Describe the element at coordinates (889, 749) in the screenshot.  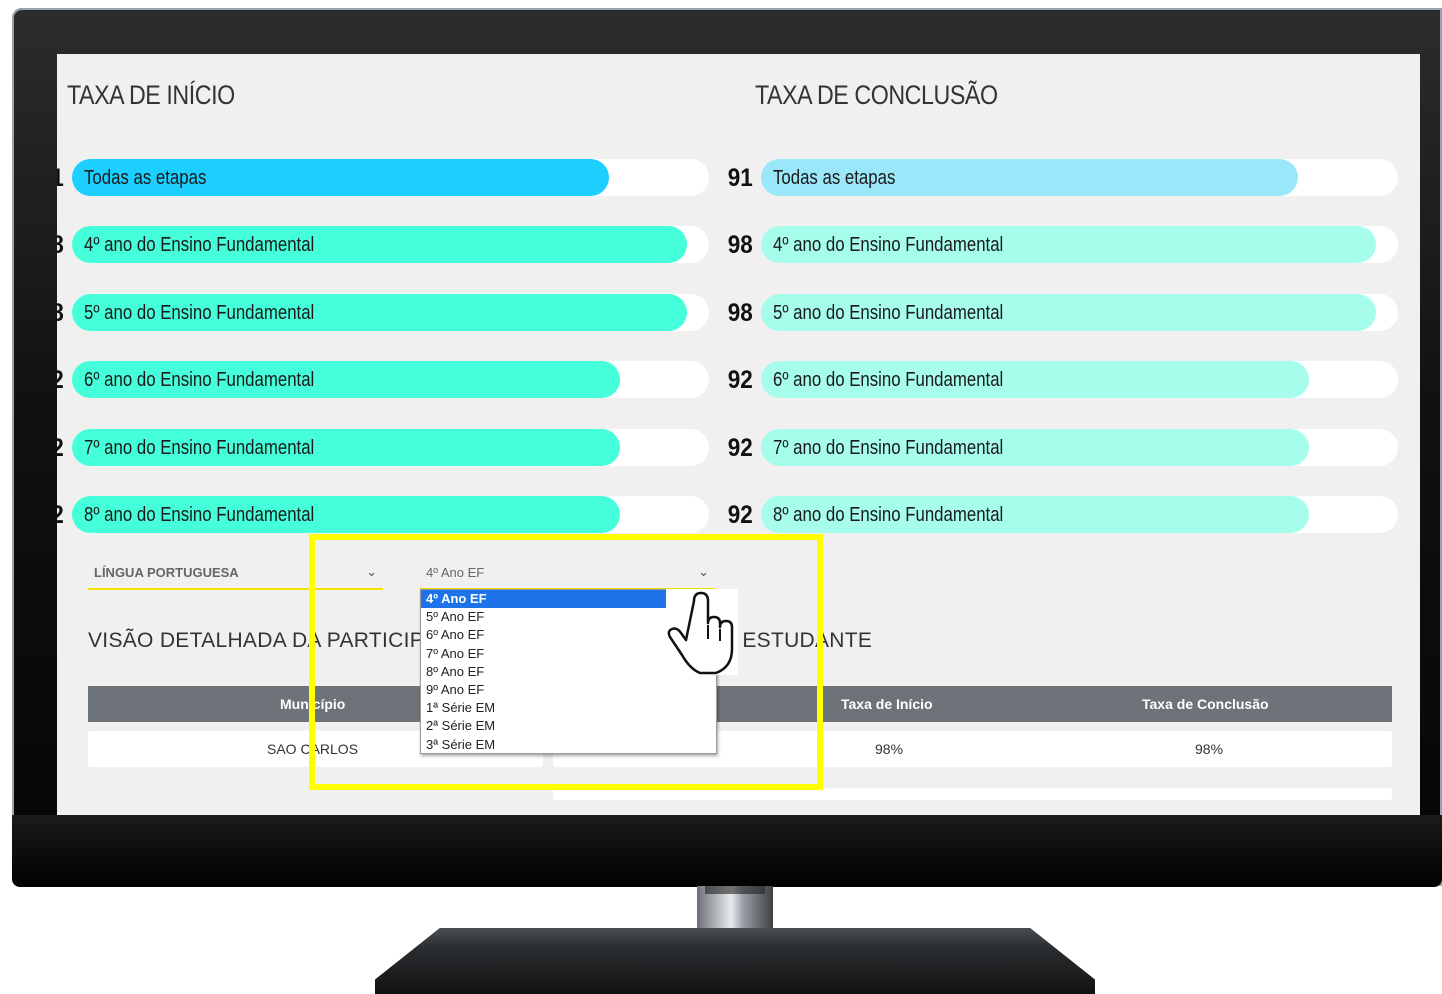
I see `cell-taxa-inicio: 98%` at that location.